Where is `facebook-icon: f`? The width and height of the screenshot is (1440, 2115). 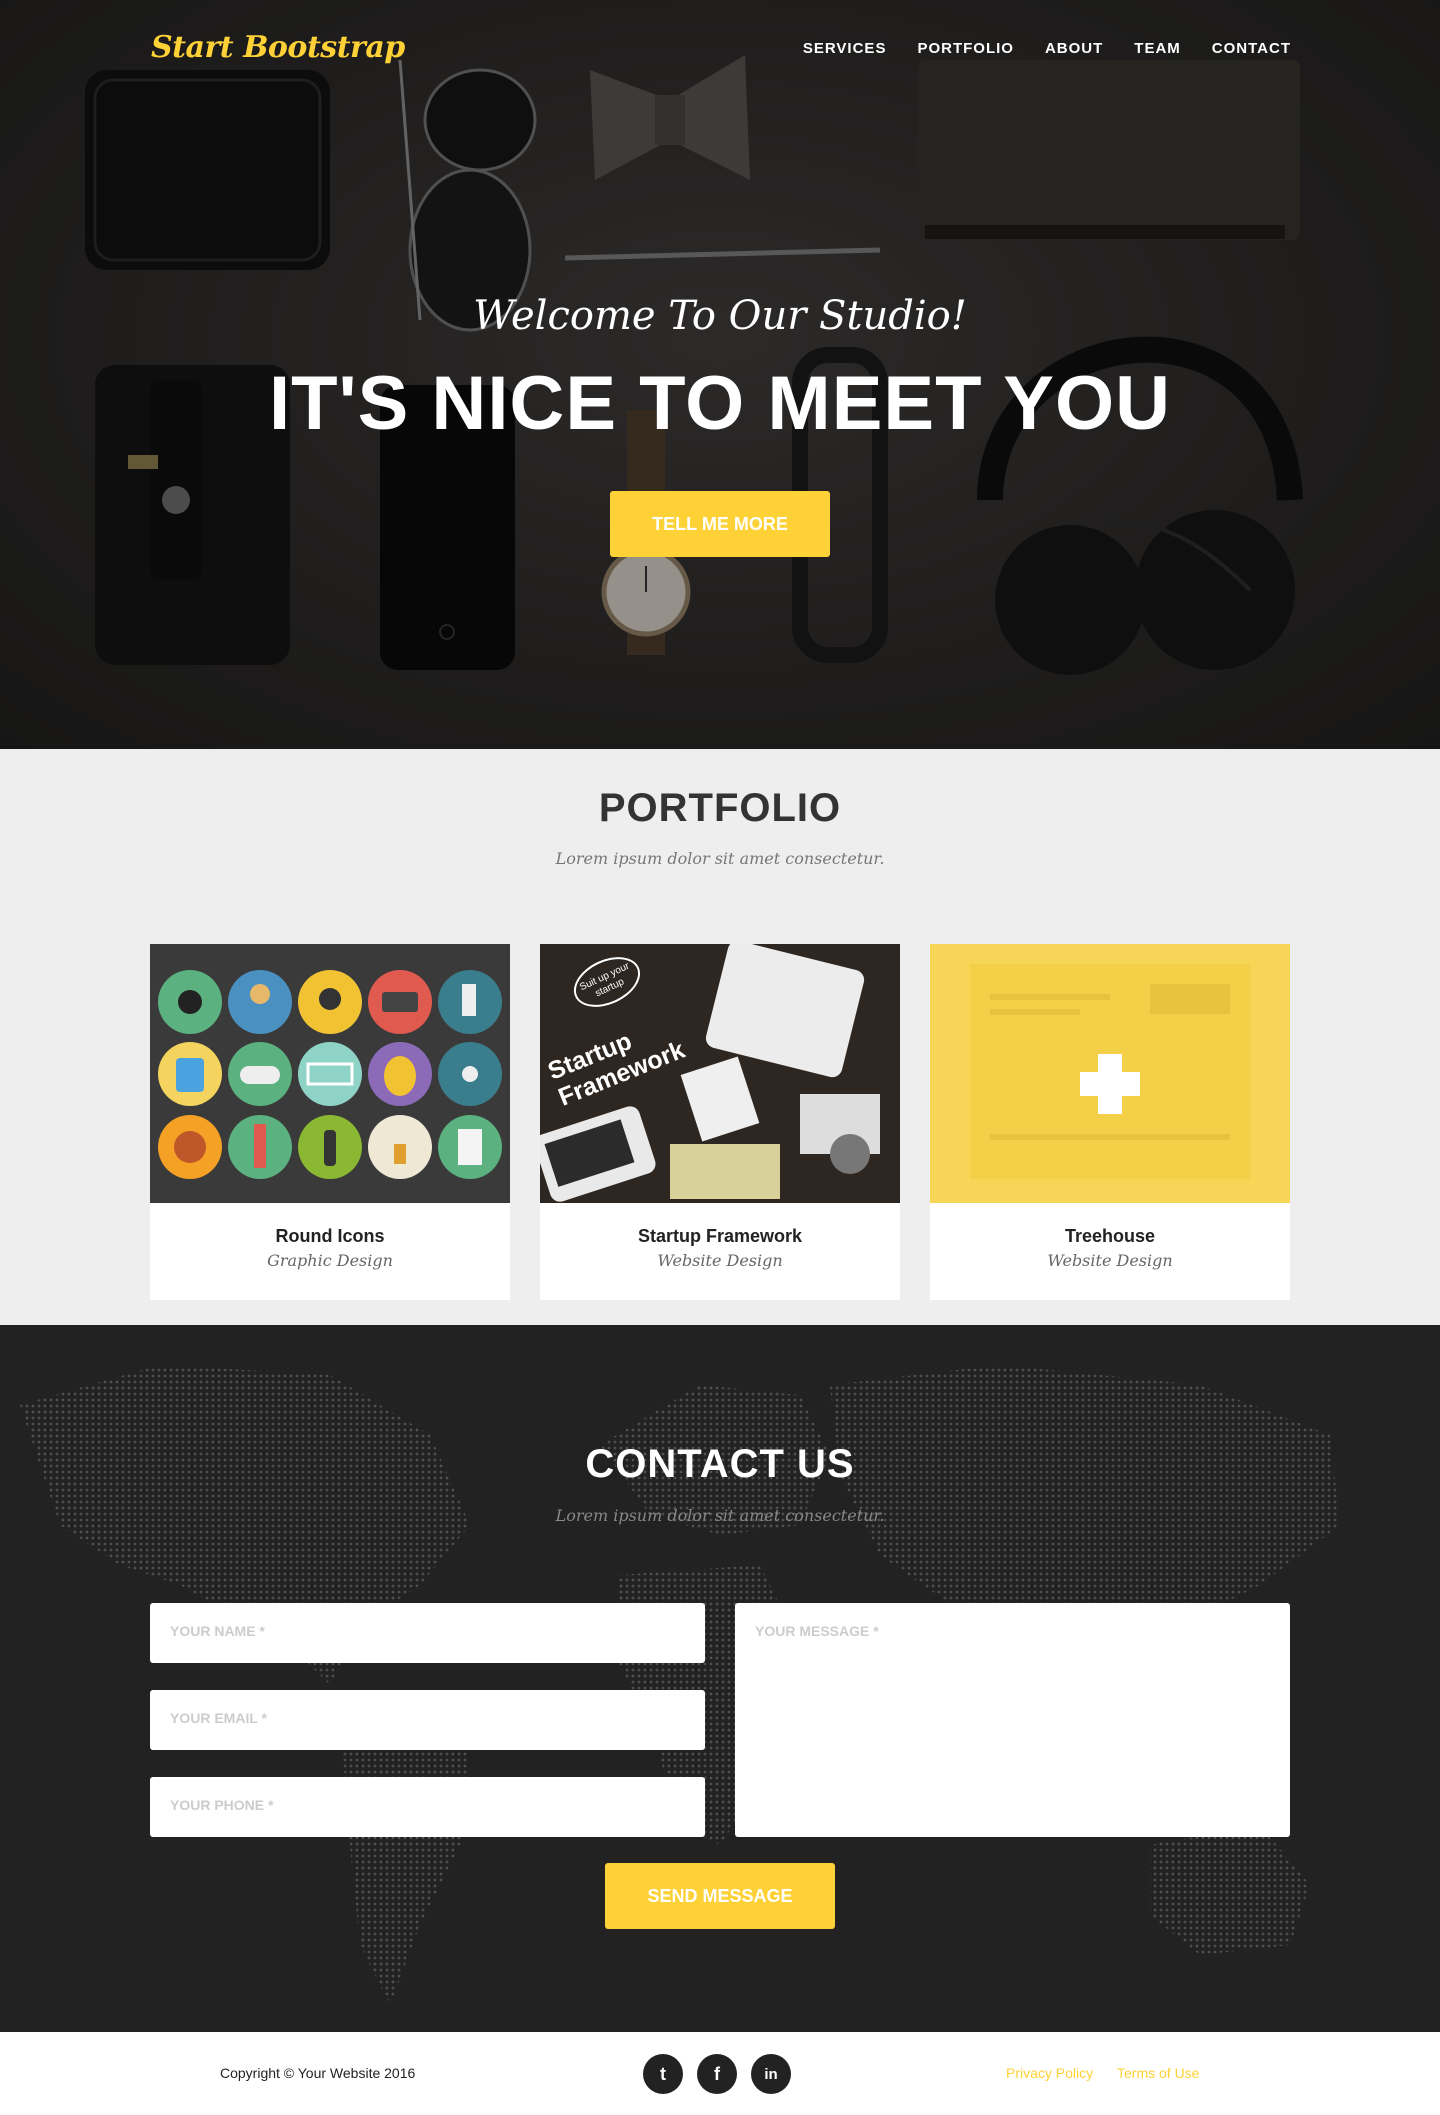 facebook-icon: f is located at coordinates (717, 2074).